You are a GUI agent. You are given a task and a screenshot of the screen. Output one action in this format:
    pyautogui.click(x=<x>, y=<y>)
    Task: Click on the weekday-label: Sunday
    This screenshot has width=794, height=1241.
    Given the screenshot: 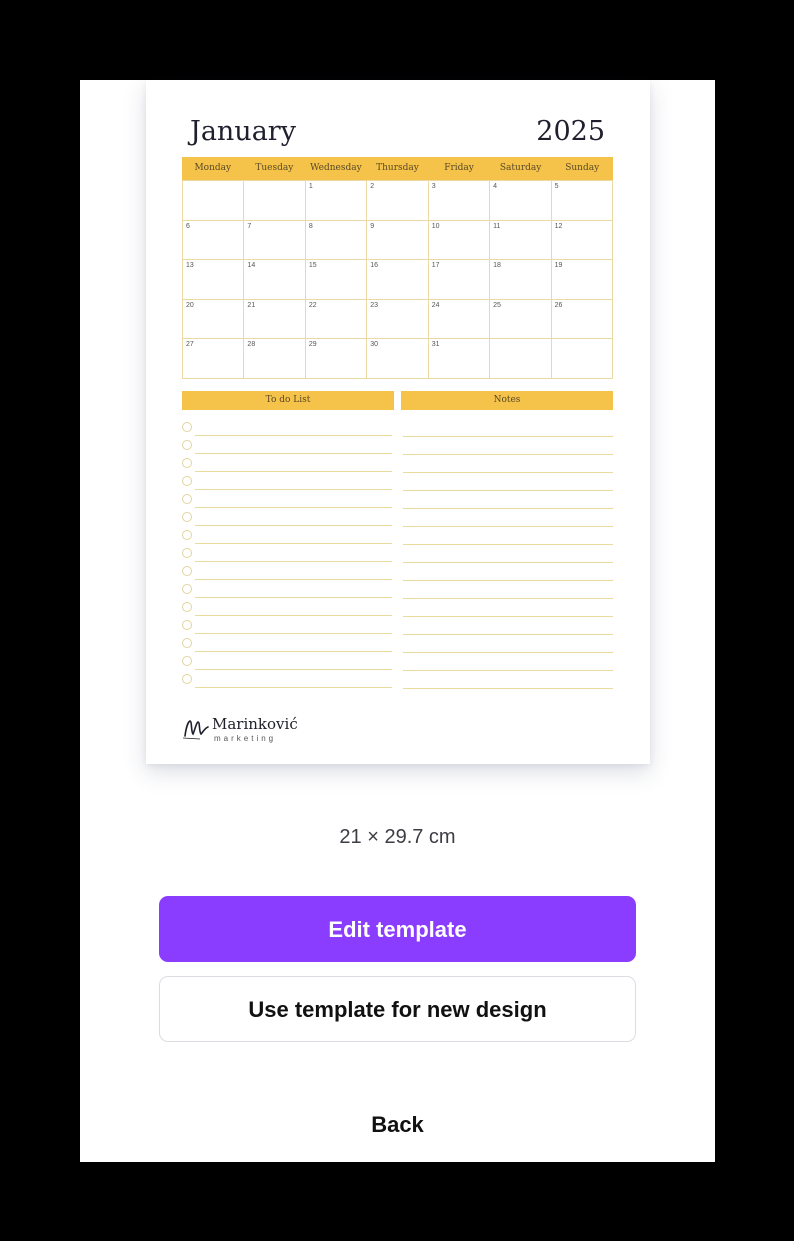 What is the action you would take?
    pyautogui.click(x=582, y=168)
    